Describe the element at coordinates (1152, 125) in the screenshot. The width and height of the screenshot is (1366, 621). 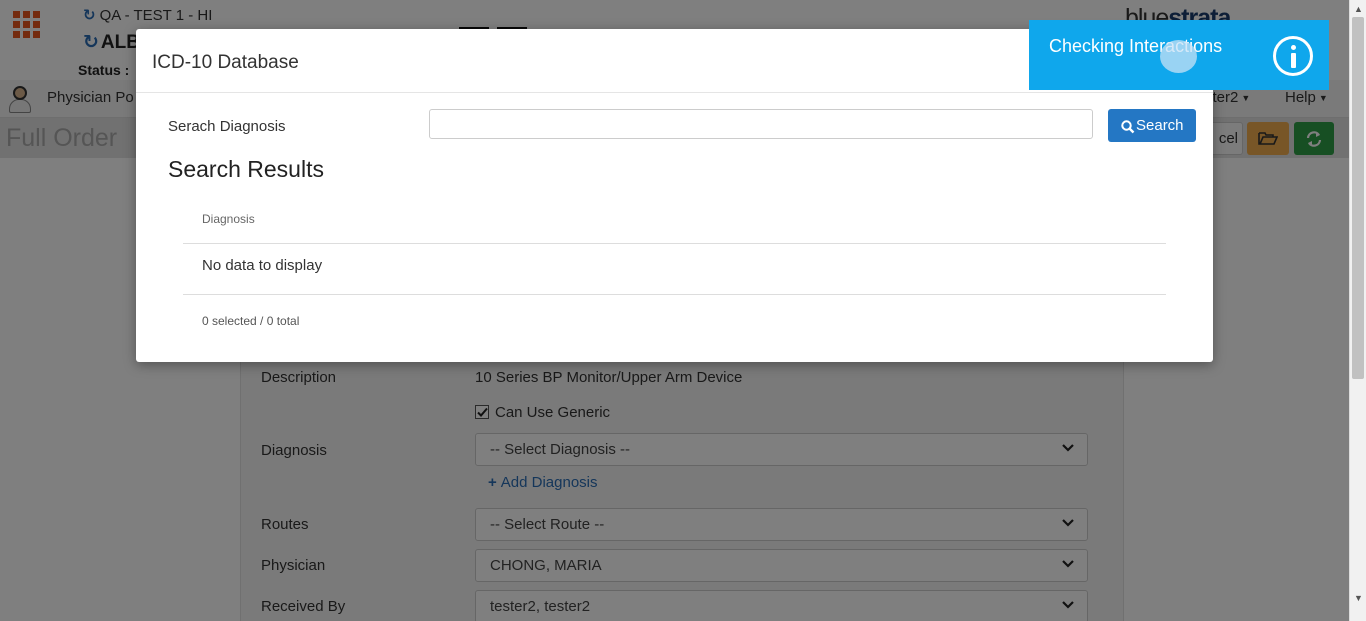
I see `search-button: Search` at that location.